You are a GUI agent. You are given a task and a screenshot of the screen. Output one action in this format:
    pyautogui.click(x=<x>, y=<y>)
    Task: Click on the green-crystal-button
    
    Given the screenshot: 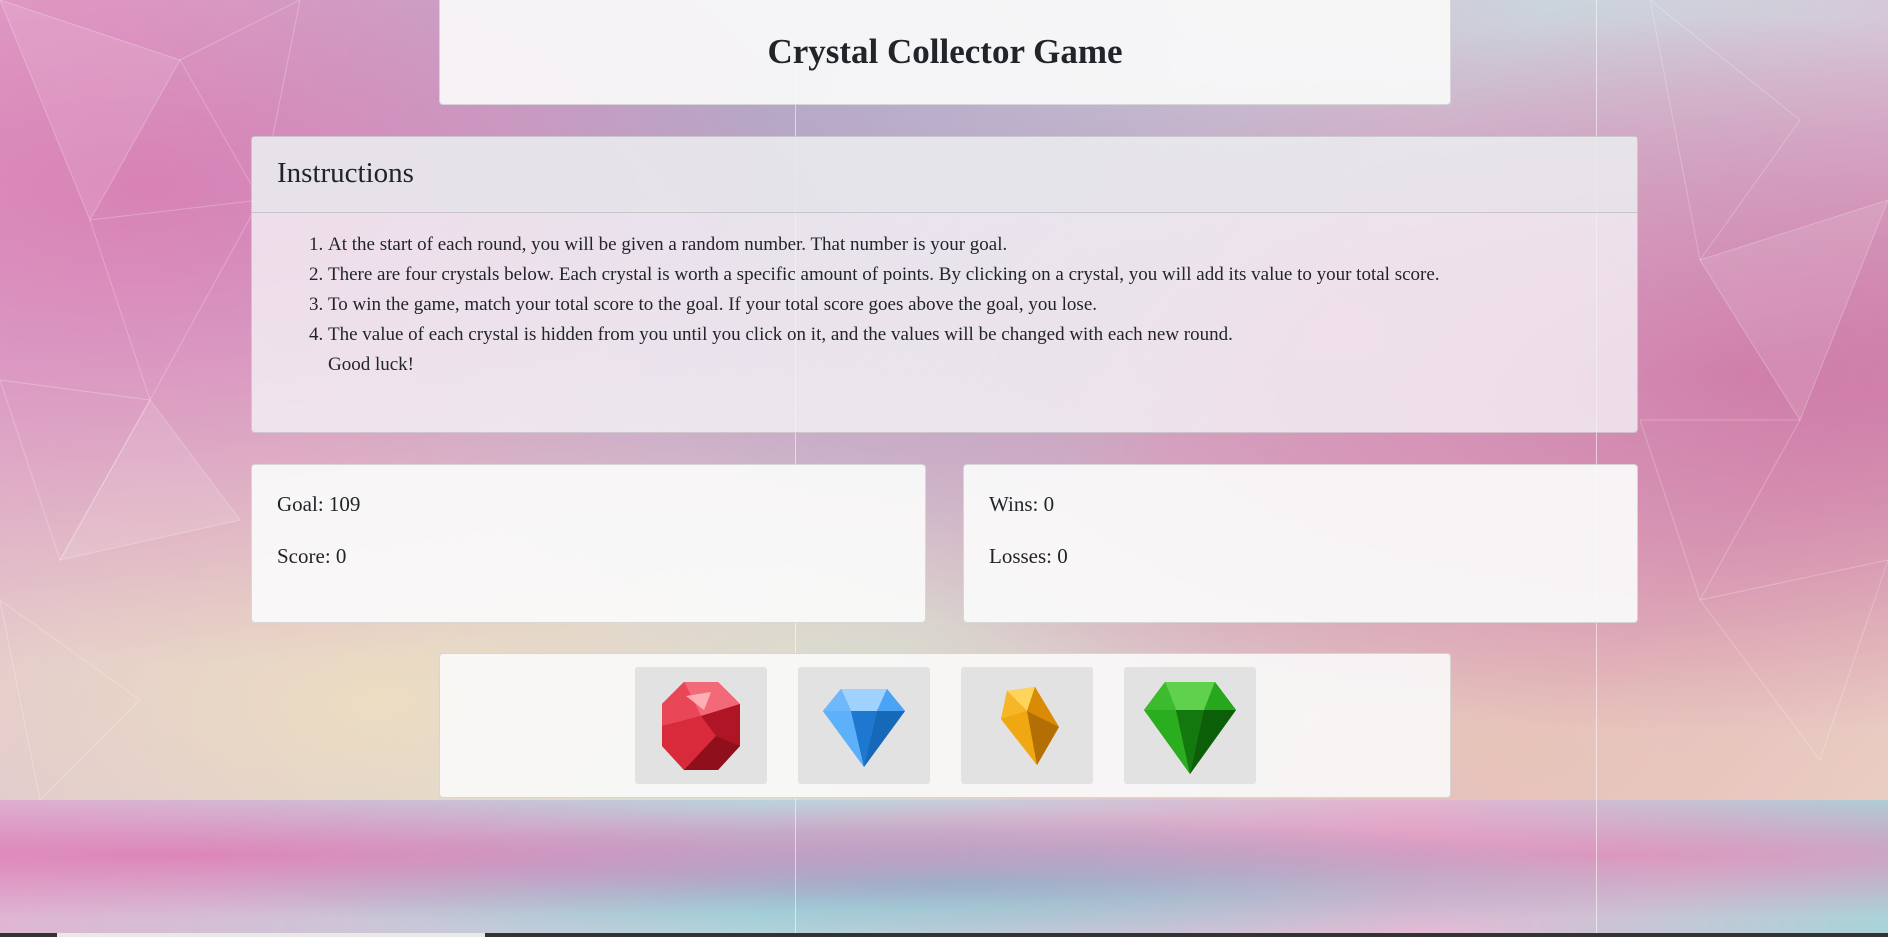 What is the action you would take?
    pyautogui.click(x=1189, y=725)
    